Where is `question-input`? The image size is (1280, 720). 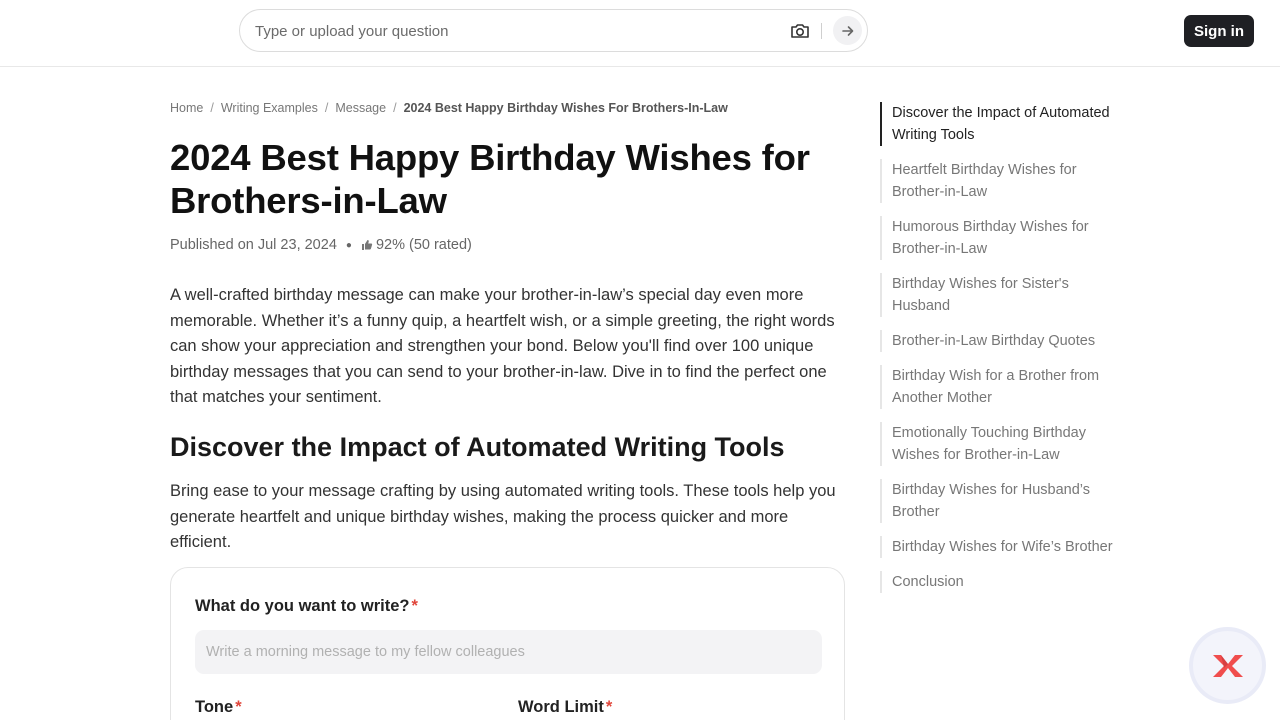
question-input is located at coordinates (508, 652).